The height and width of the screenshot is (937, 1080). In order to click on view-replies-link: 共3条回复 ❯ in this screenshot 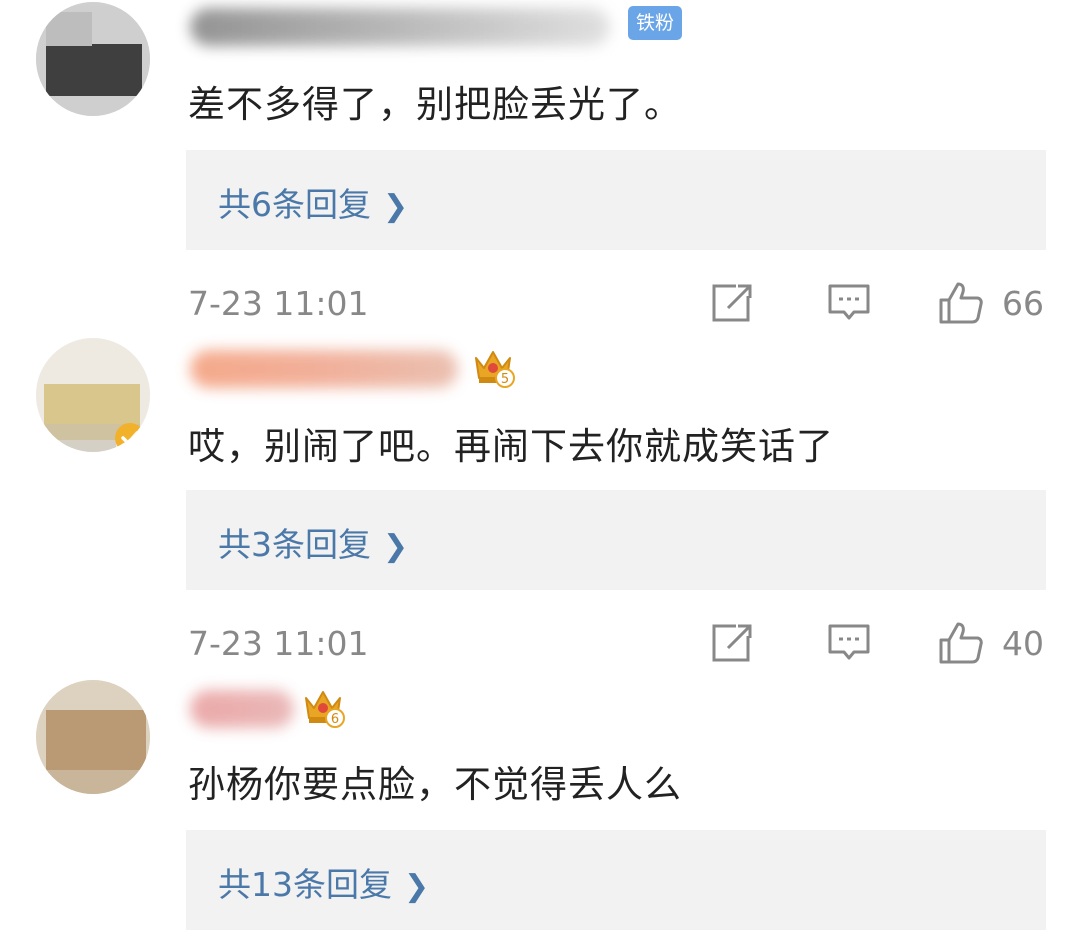, I will do `click(313, 542)`.